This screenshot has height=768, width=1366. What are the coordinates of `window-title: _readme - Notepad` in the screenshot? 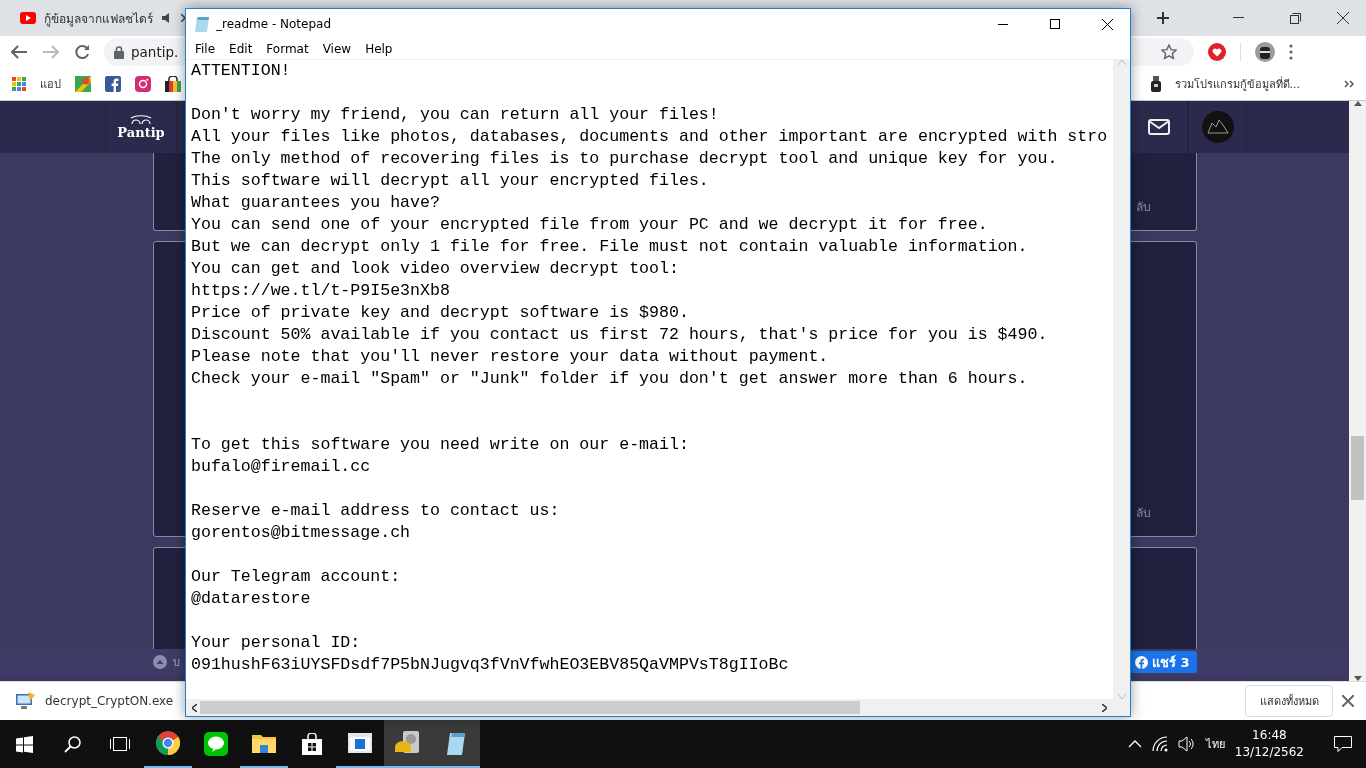 It's located at (274, 24).